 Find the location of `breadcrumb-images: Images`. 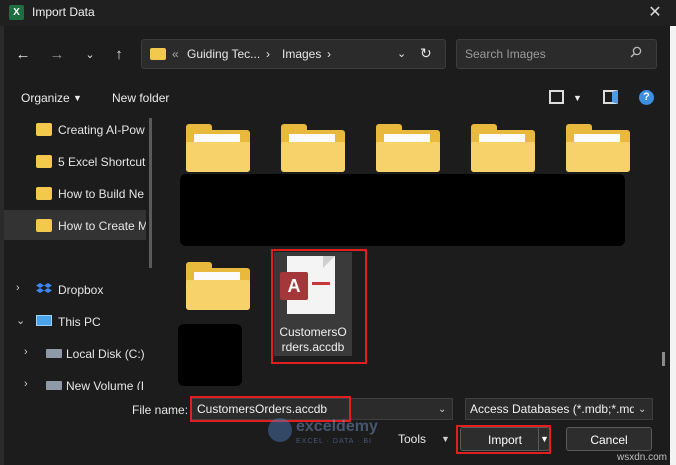

breadcrumb-images: Images is located at coordinates (301, 54).